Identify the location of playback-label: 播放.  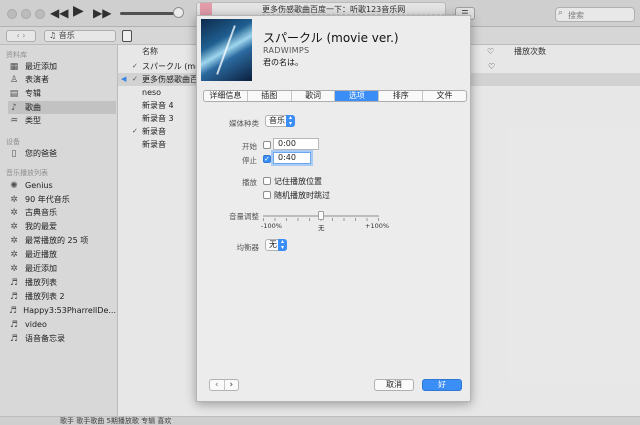
(249, 182).